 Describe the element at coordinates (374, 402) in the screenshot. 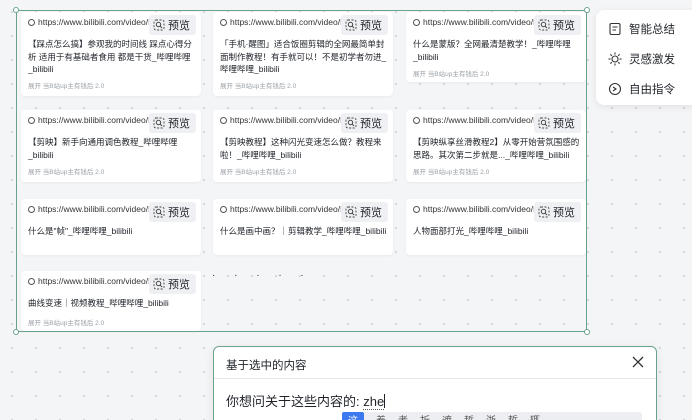

I see `query-text: zhe` at that location.